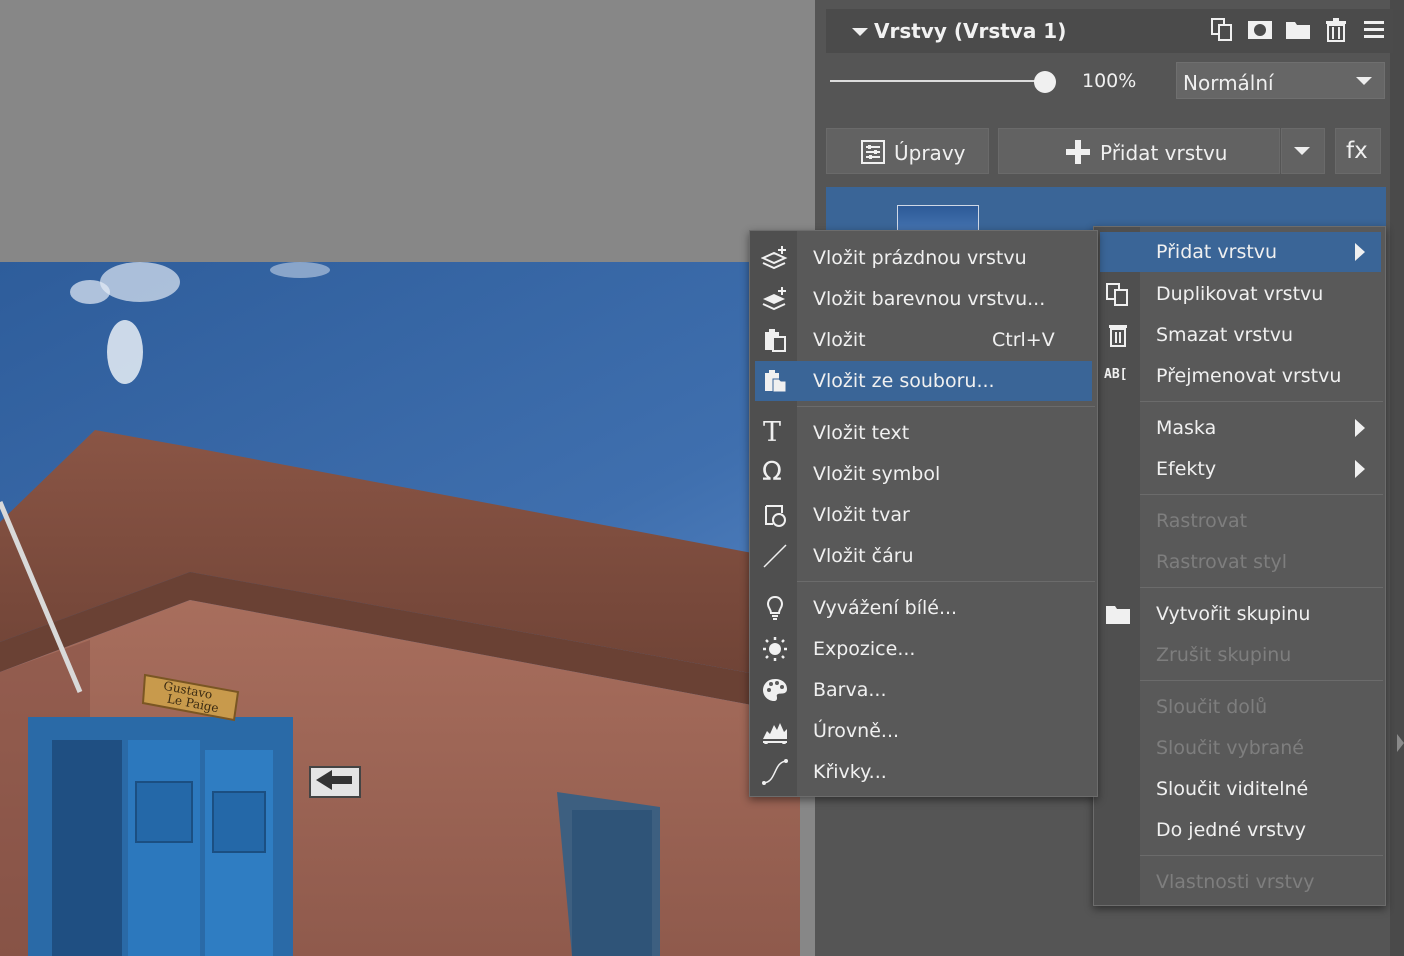  Describe the element at coordinates (1239, 882) in the screenshot. I see `menu-item-layer-properties: Vlastnosti vrstvy` at that location.